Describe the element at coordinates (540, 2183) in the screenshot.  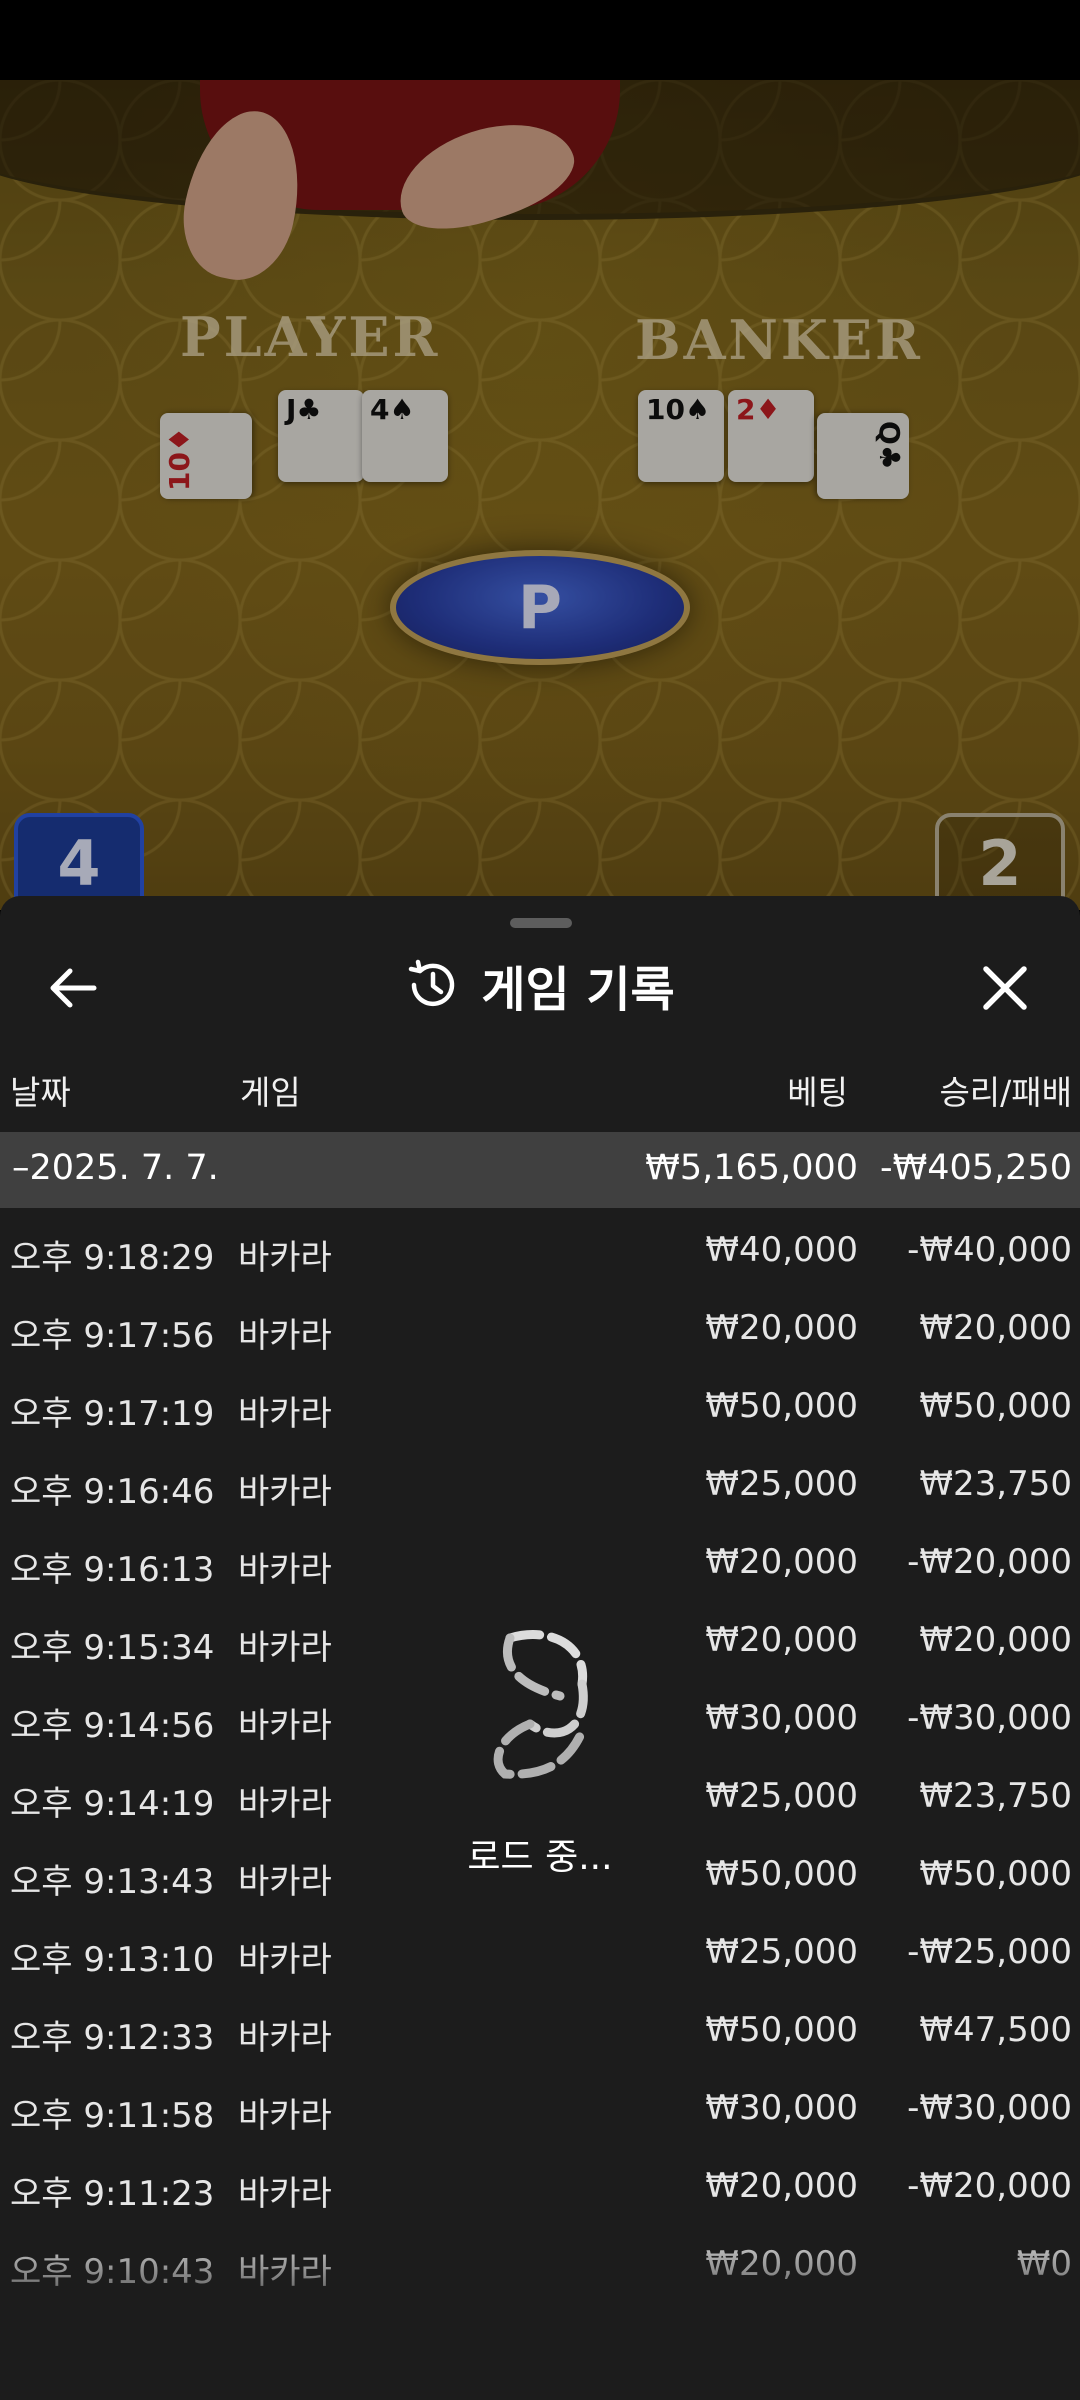
I see `history-row: 오후 9:11:23 바카라 ₩20,000 -₩20,000` at that location.